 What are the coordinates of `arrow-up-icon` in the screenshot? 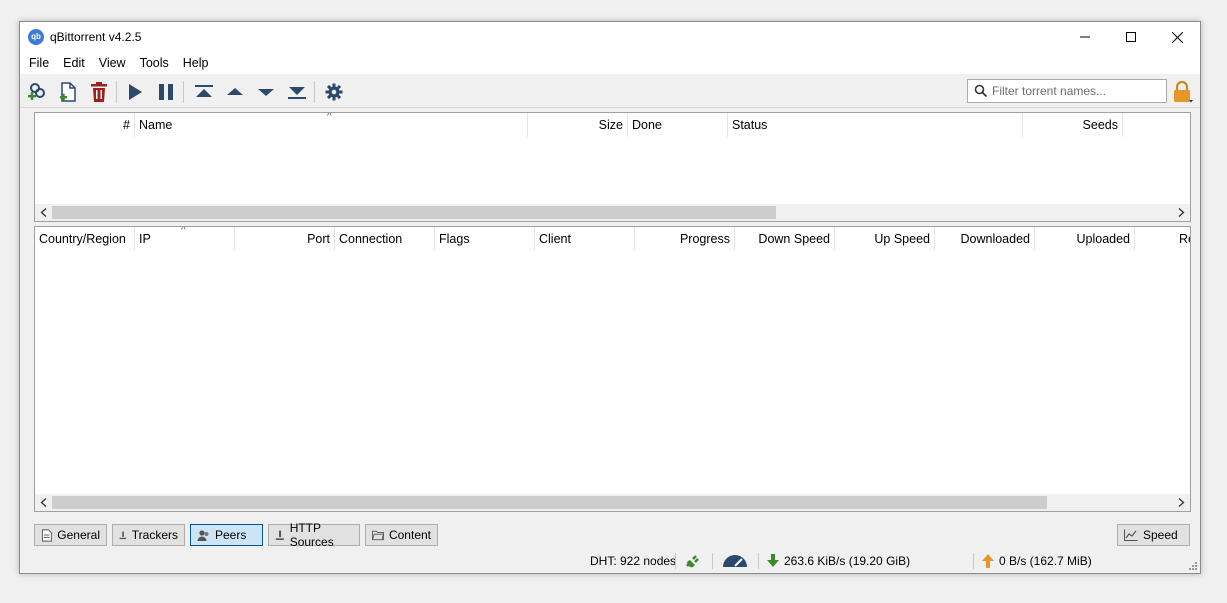 It's located at (235, 91).